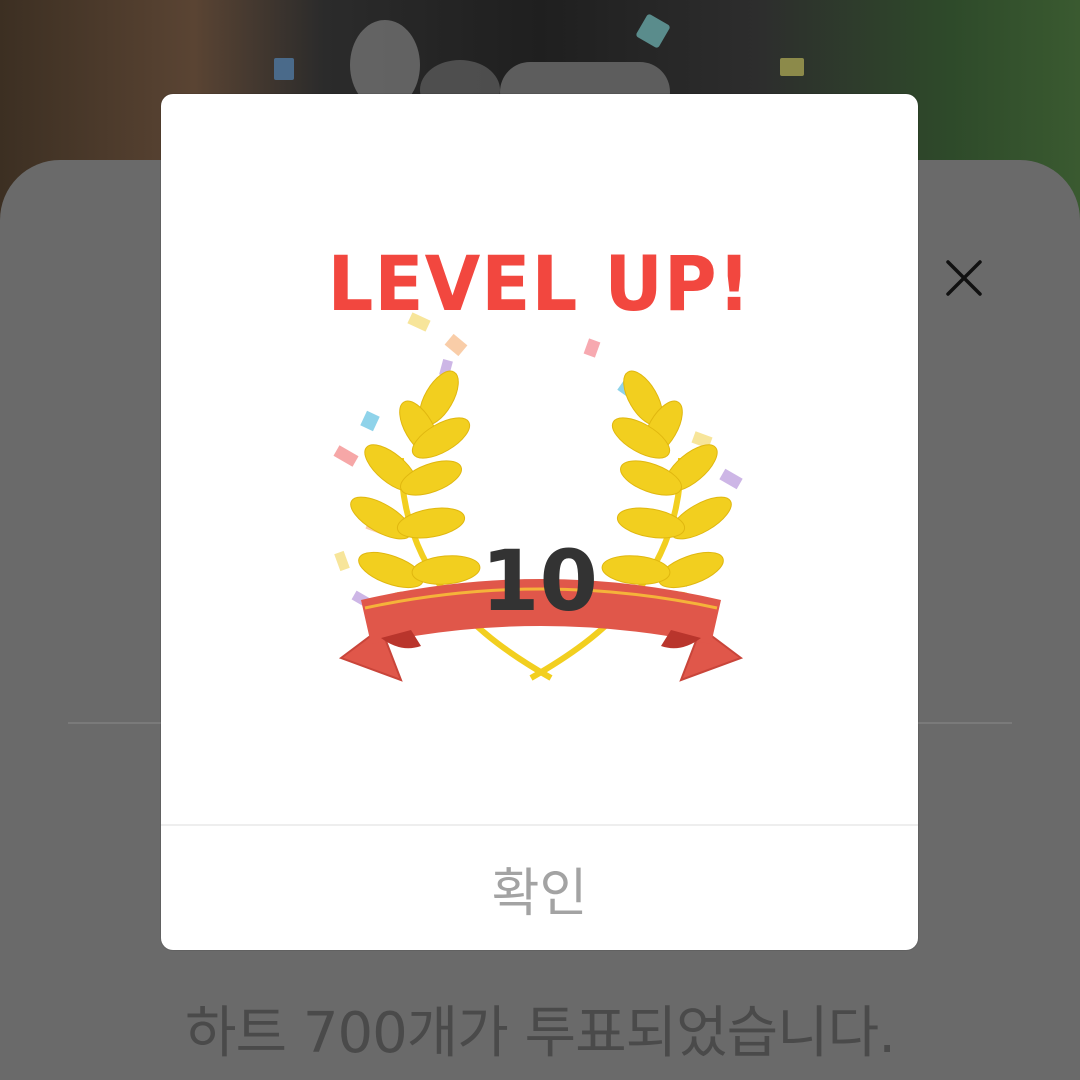 This screenshot has width=1080, height=1080. What do you see at coordinates (540, 1033) in the screenshot?
I see `vote-result-message: 하트 700개가 투표되었습니다.` at bounding box center [540, 1033].